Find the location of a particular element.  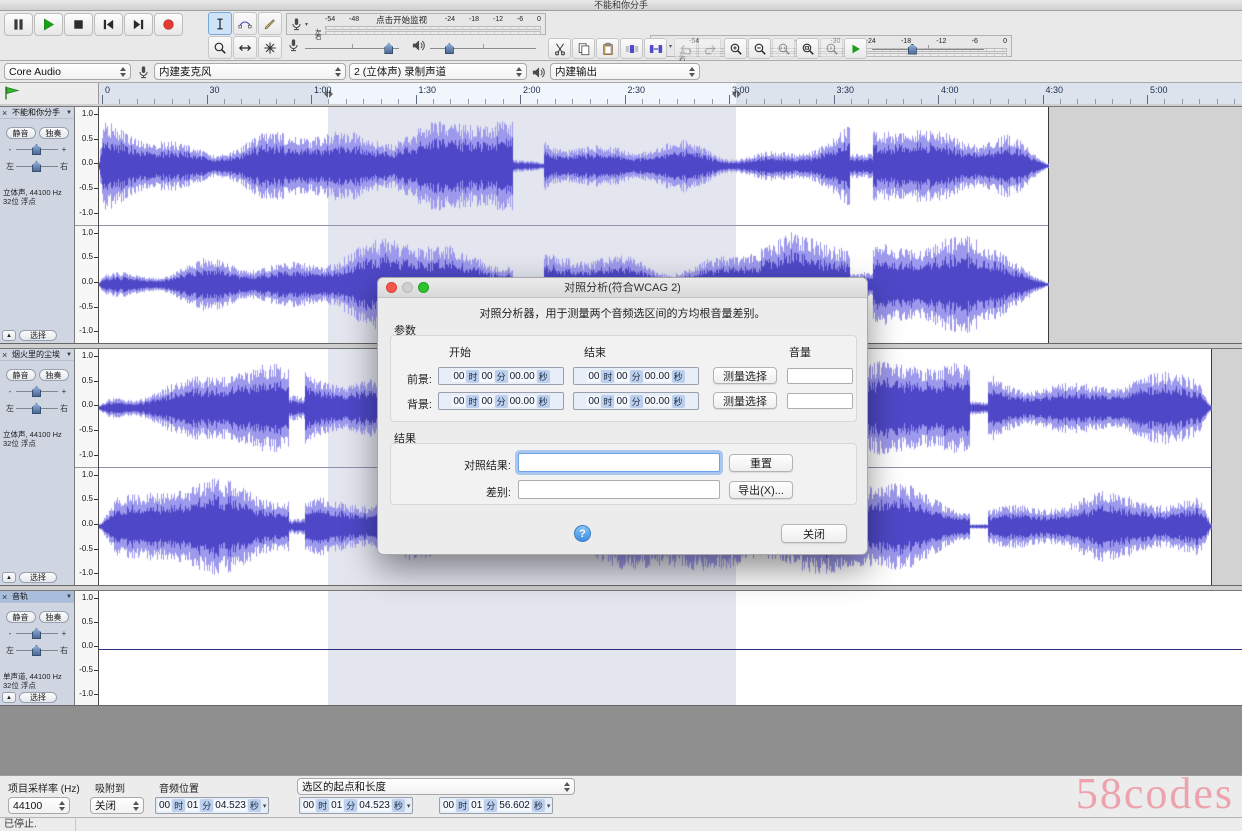

selection-length-field: 00 时 01 分 56.602 秒 ▾ is located at coordinates (496, 805).